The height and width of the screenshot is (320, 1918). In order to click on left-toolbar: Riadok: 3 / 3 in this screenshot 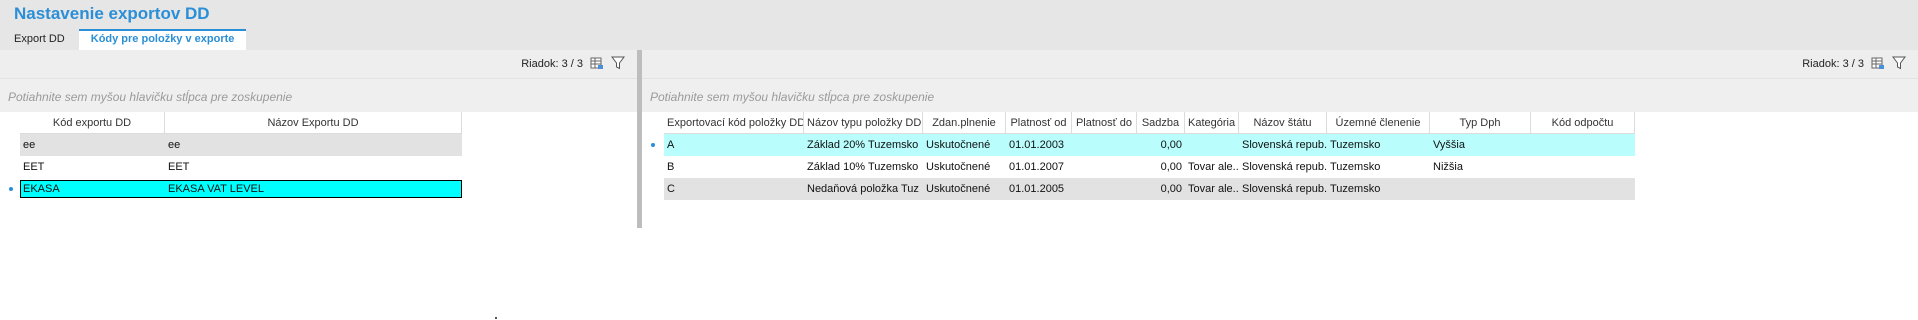, I will do `click(318, 64)`.